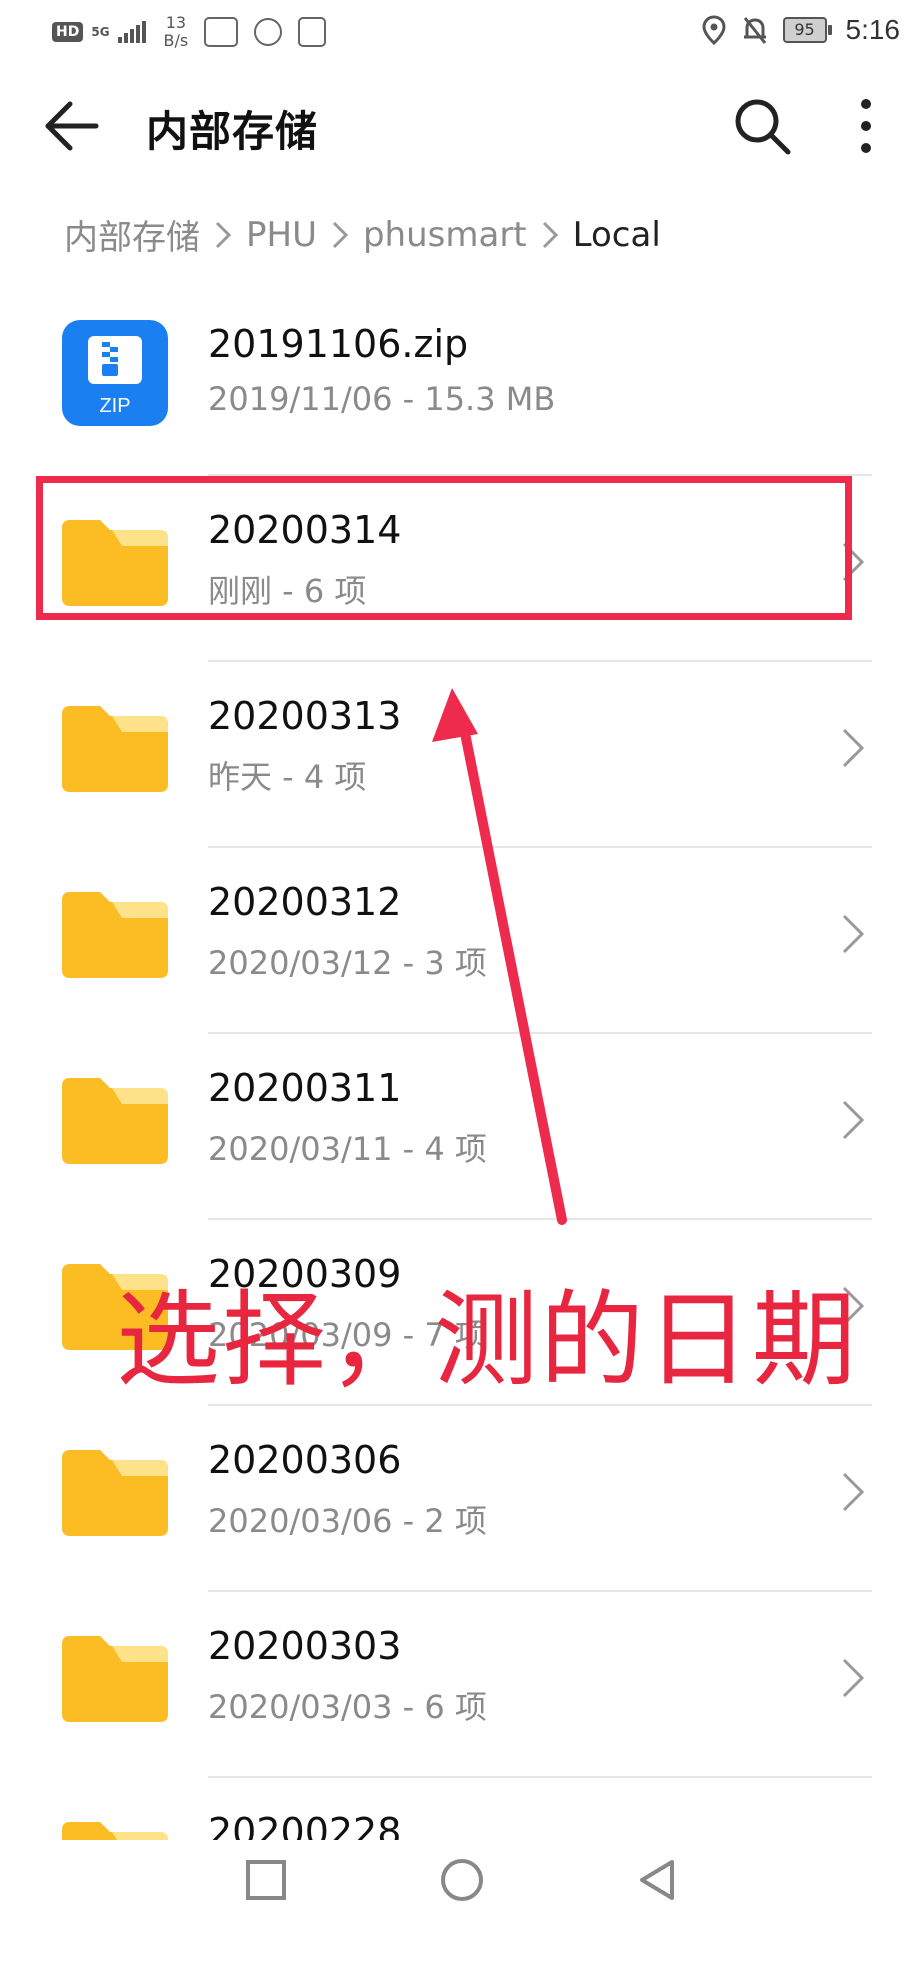  What do you see at coordinates (462, 941) in the screenshot?
I see `folder-row: 20200312 2020/03/12 - 3 项` at bounding box center [462, 941].